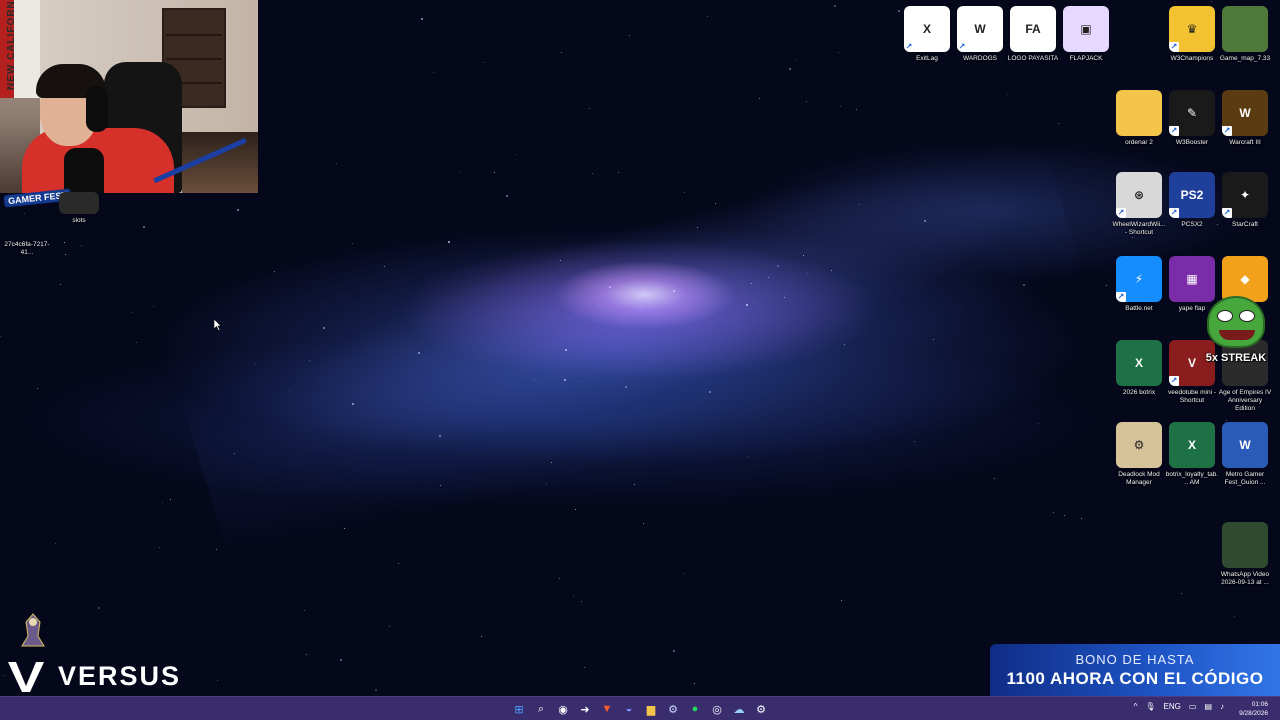 The width and height of the screenshot is (1280, 720). Describe the element at coordinates (129, 96) in the screenshot. I see `webcam-overlay: NEW CALIFORN` at that location.